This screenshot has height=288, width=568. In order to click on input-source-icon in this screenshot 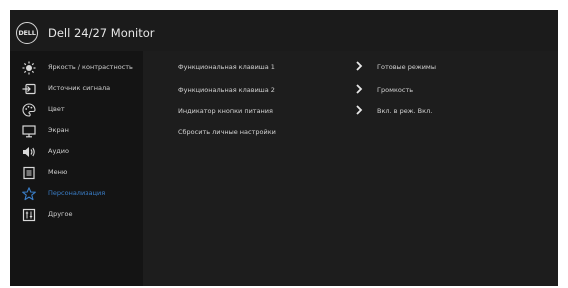, I will do `click(29, 89)`.